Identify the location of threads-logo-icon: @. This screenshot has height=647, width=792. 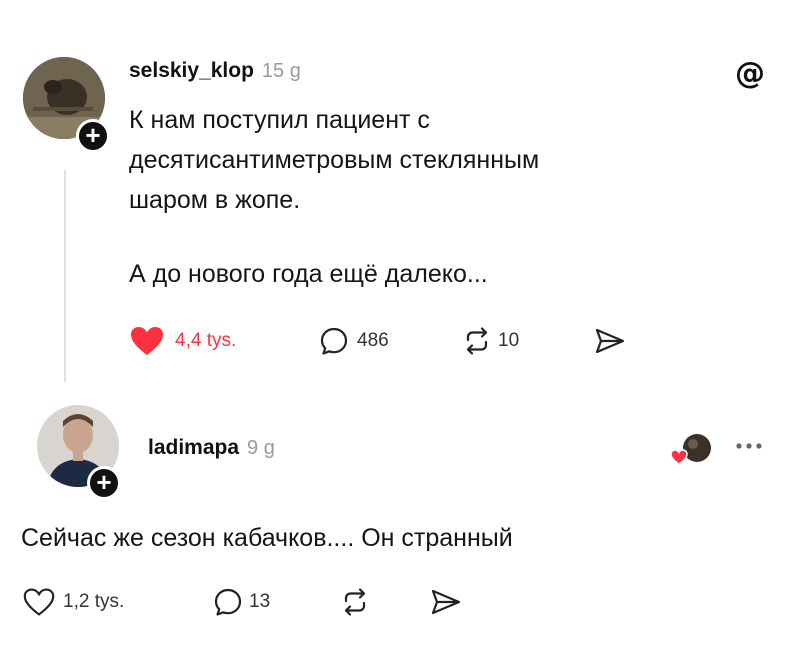
(750, 73).